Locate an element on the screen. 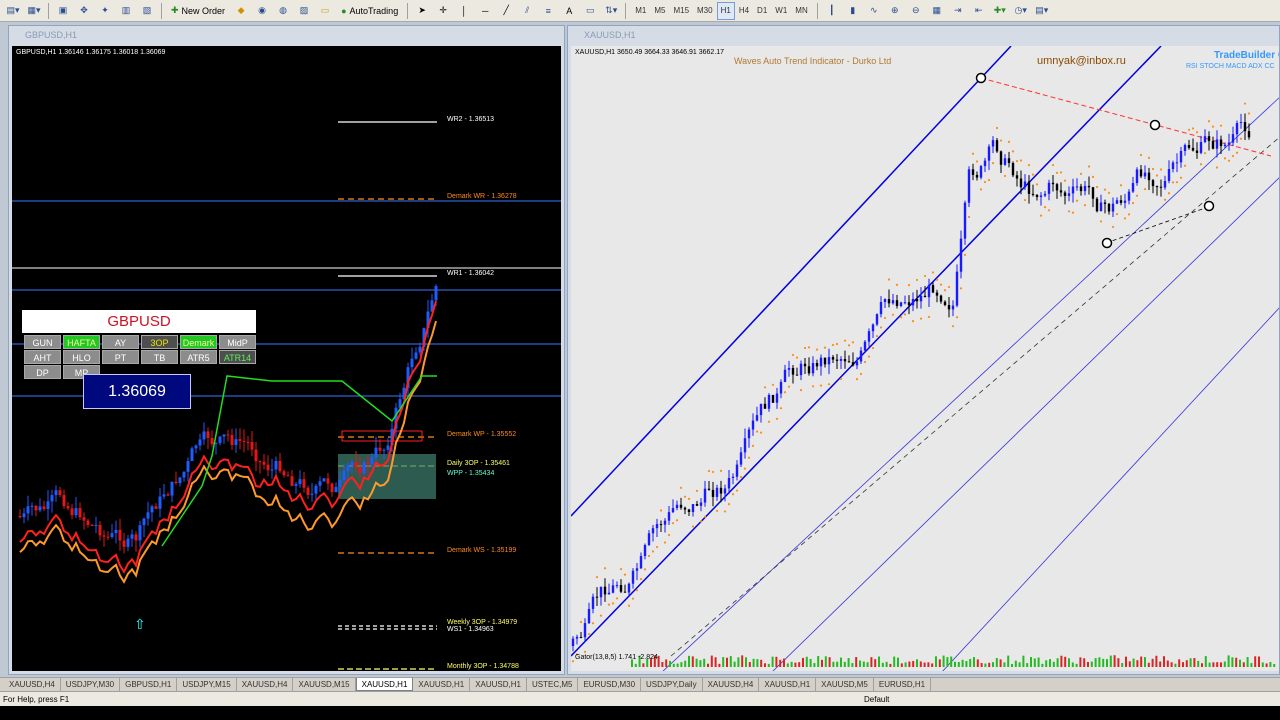  zoom-in-icon: ⊕ is located at coordinates (895, 11).